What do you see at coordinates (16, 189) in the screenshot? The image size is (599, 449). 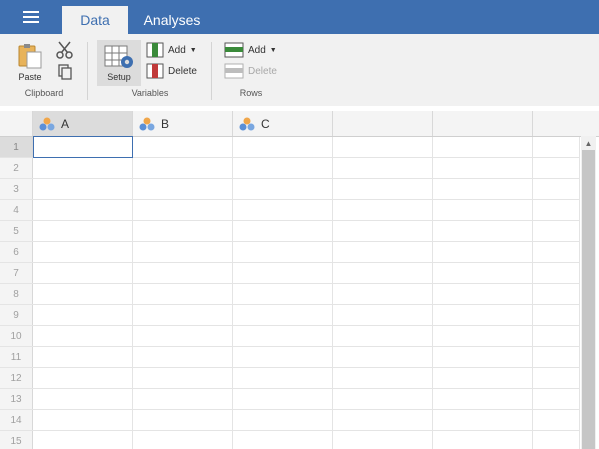 I see `row-number: 3` at bounding box center [16, 189].